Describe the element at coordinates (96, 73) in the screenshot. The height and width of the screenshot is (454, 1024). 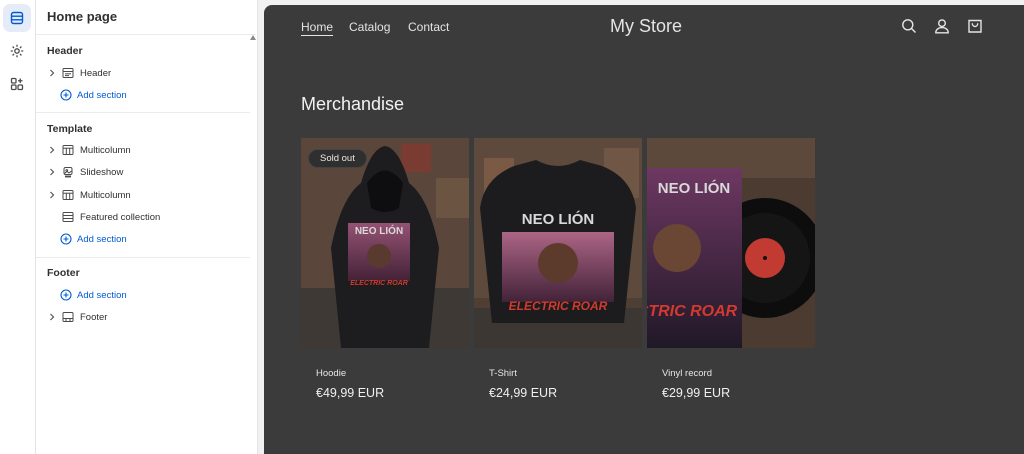
I see `section-label: Header` at that location.